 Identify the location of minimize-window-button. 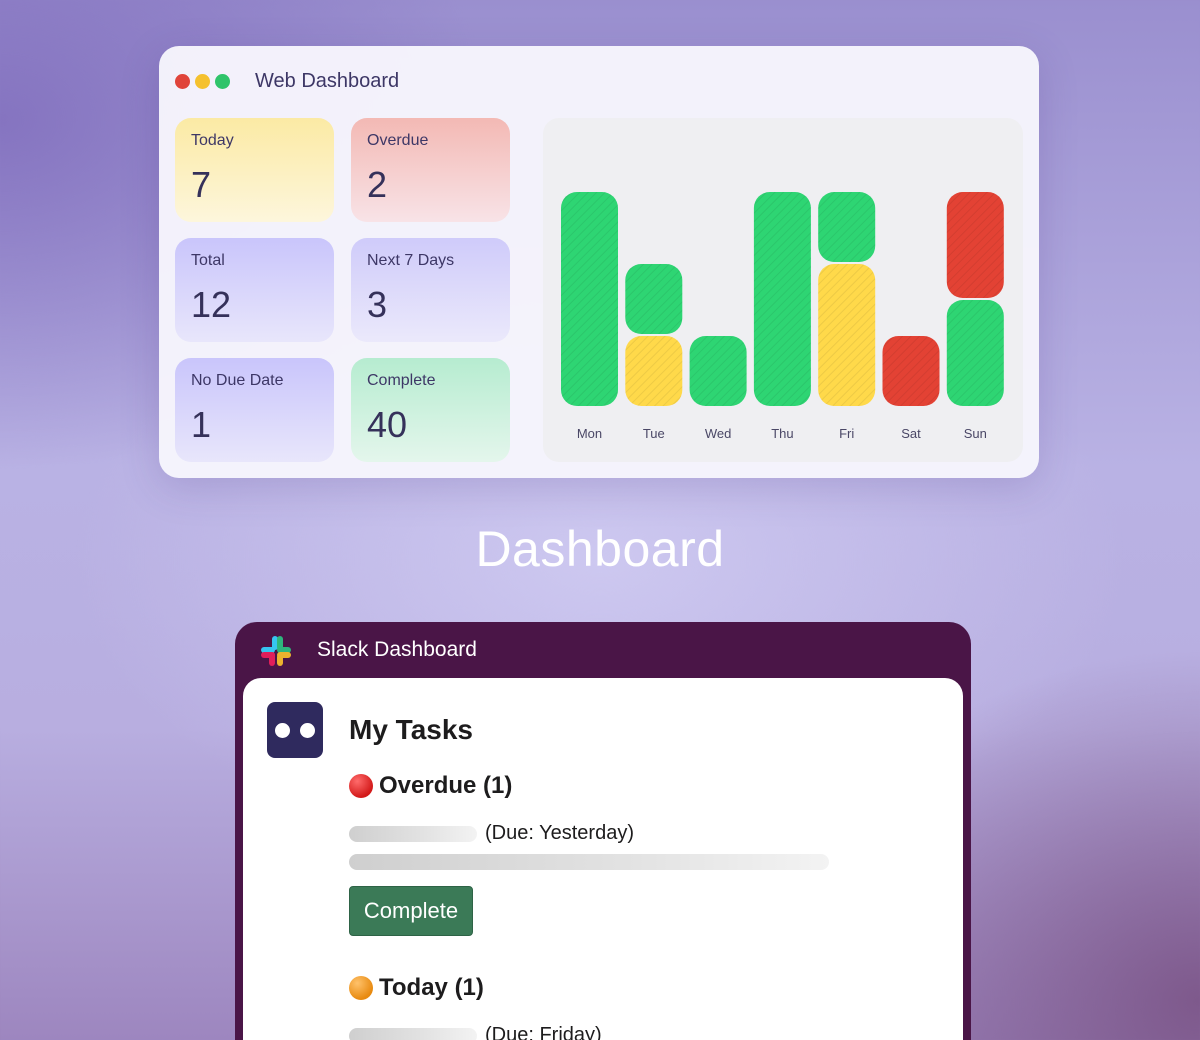
(202, 81).